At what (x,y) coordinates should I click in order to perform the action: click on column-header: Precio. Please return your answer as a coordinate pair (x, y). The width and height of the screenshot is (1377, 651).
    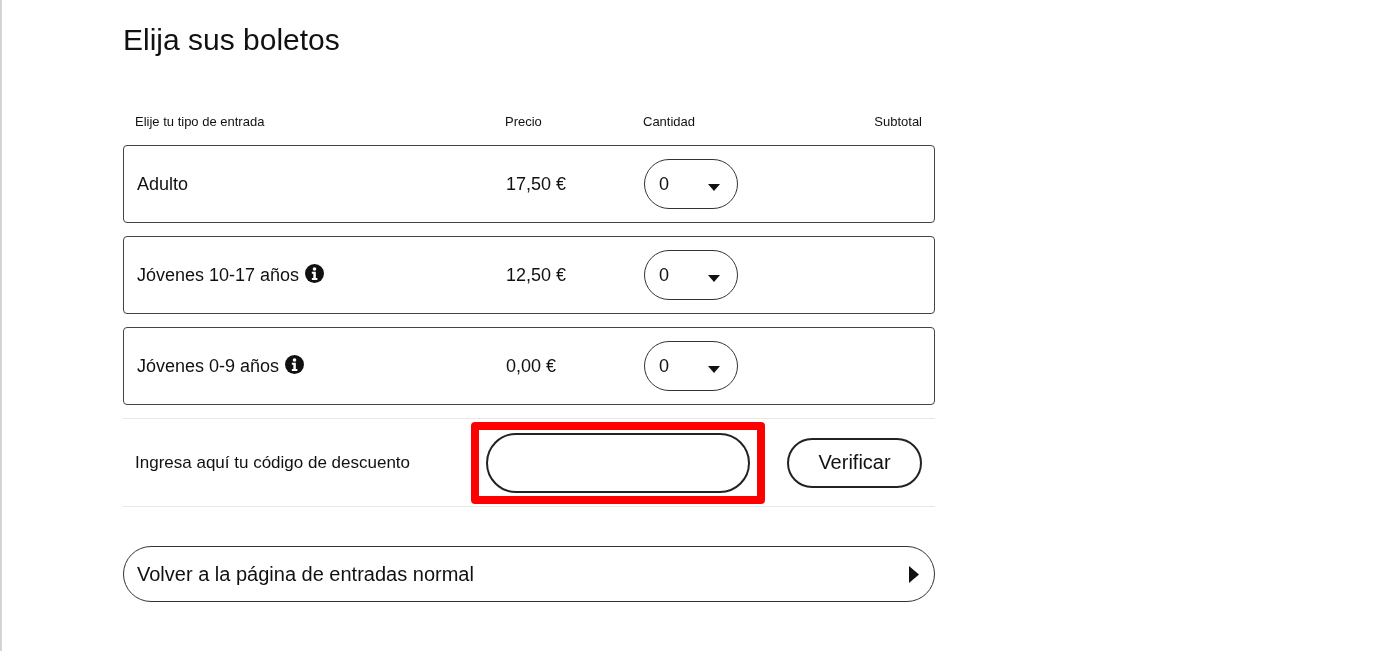
    Looking at the image, I should click on (524, 121).